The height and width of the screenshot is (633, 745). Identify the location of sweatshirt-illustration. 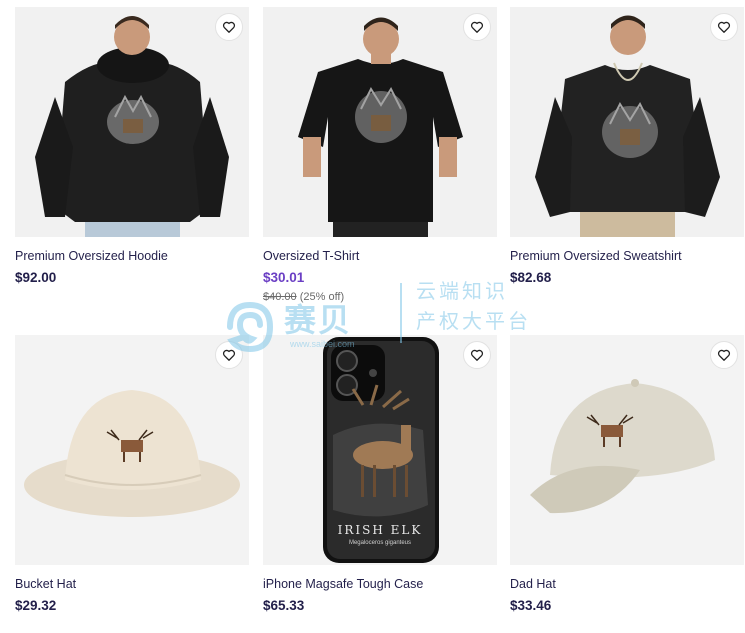
(627, 122).